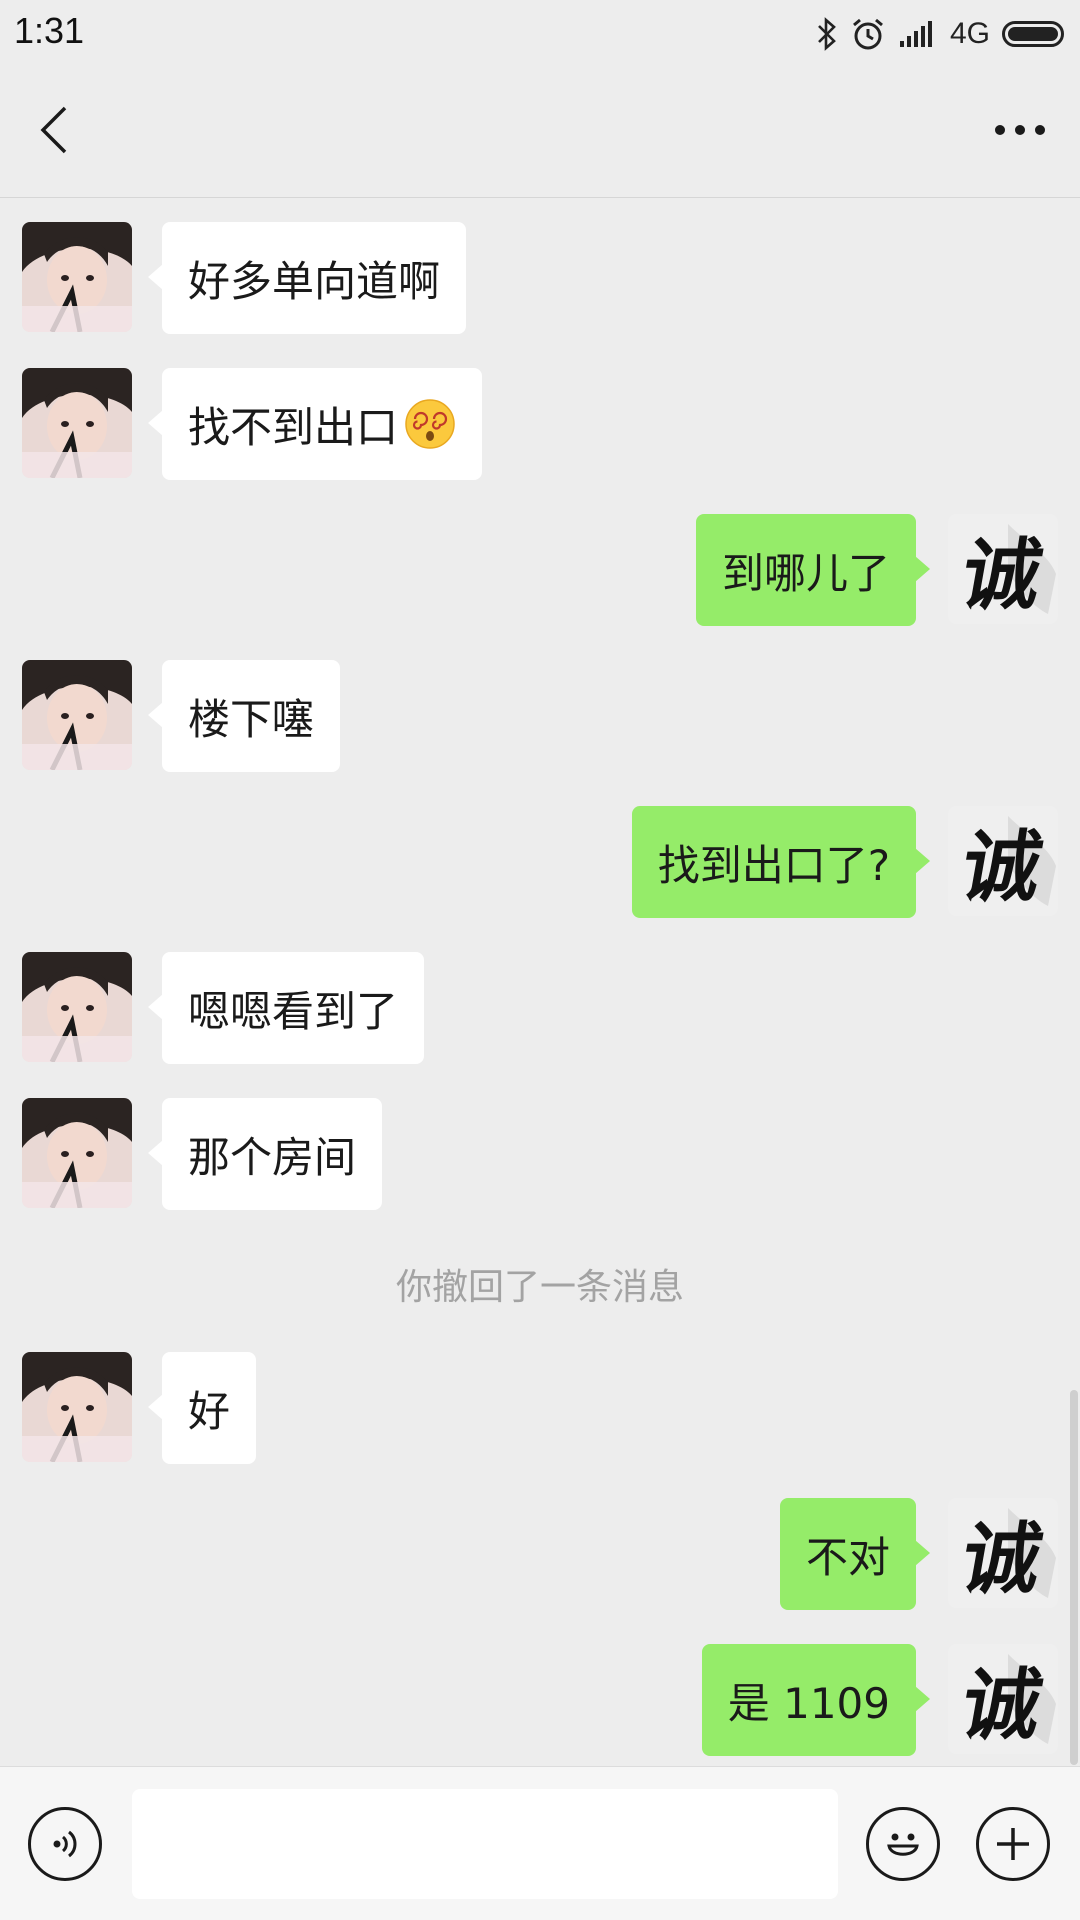  I want to click on message-bubble: 找不到出口, so click(315, 424).